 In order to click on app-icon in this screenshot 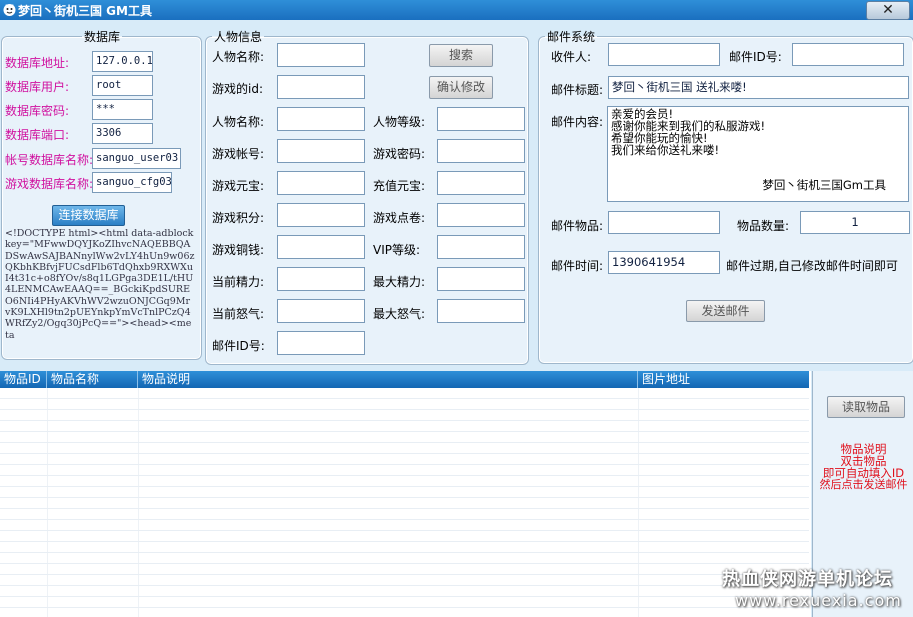, I will do `click(9, 10)`.